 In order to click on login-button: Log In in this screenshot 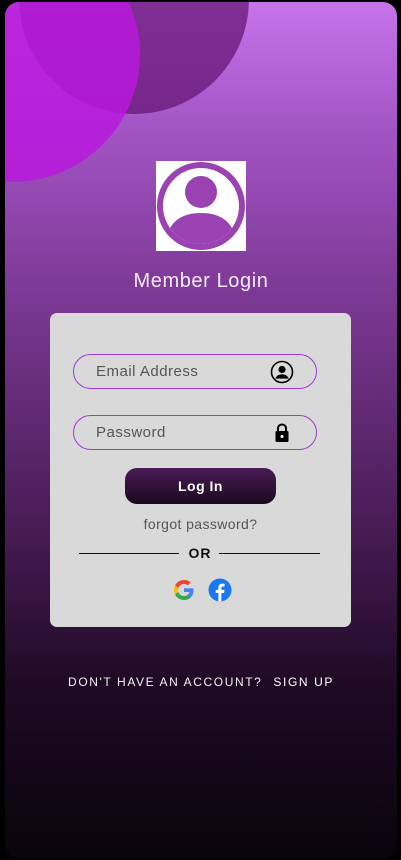, I will do `click(200, 486)`.